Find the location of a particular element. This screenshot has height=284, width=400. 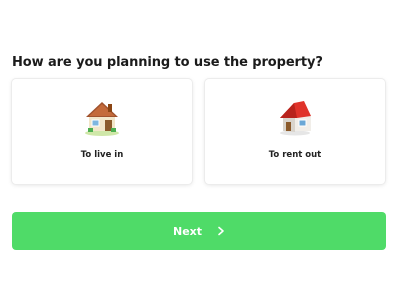

next-button: Next is located at coordinates (199, 231).